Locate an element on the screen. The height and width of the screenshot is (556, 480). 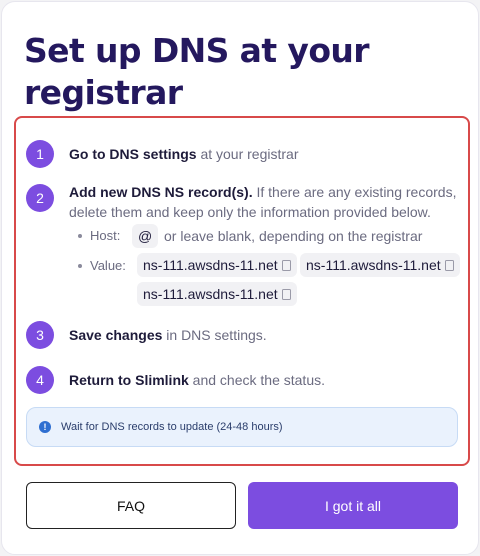
host-label: Host: is located at coordinates (105, 235).